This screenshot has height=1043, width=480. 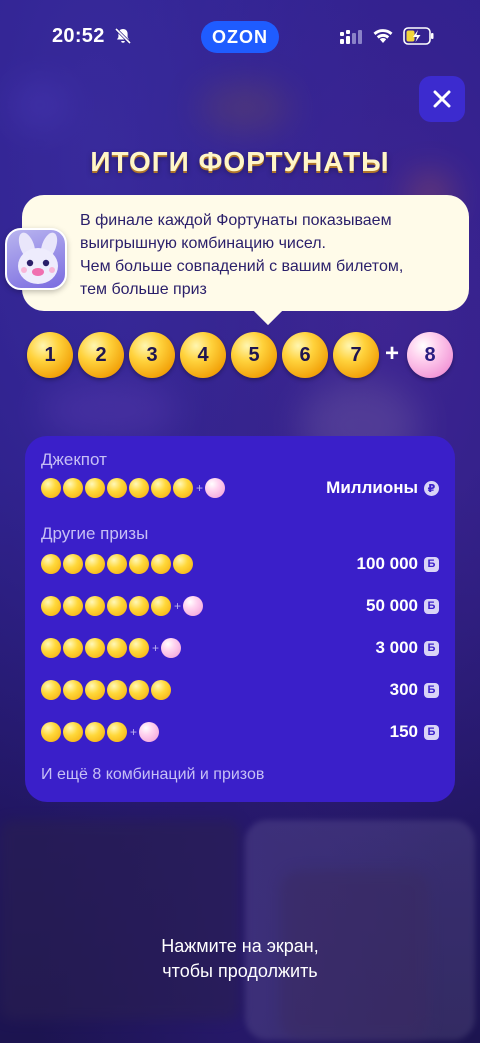 I want to click on prize-row: + 50 000 Б, so click(x=240, y=606).